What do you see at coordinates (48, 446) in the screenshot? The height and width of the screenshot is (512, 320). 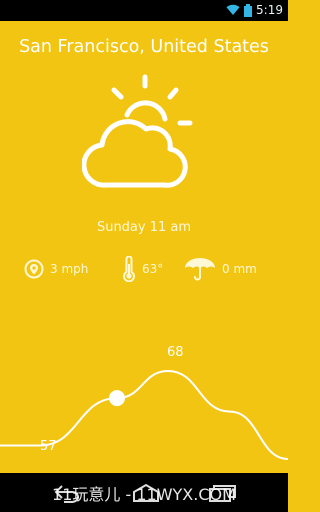 I see `low-temperature-label: 57` at bounding box center [48, 446].